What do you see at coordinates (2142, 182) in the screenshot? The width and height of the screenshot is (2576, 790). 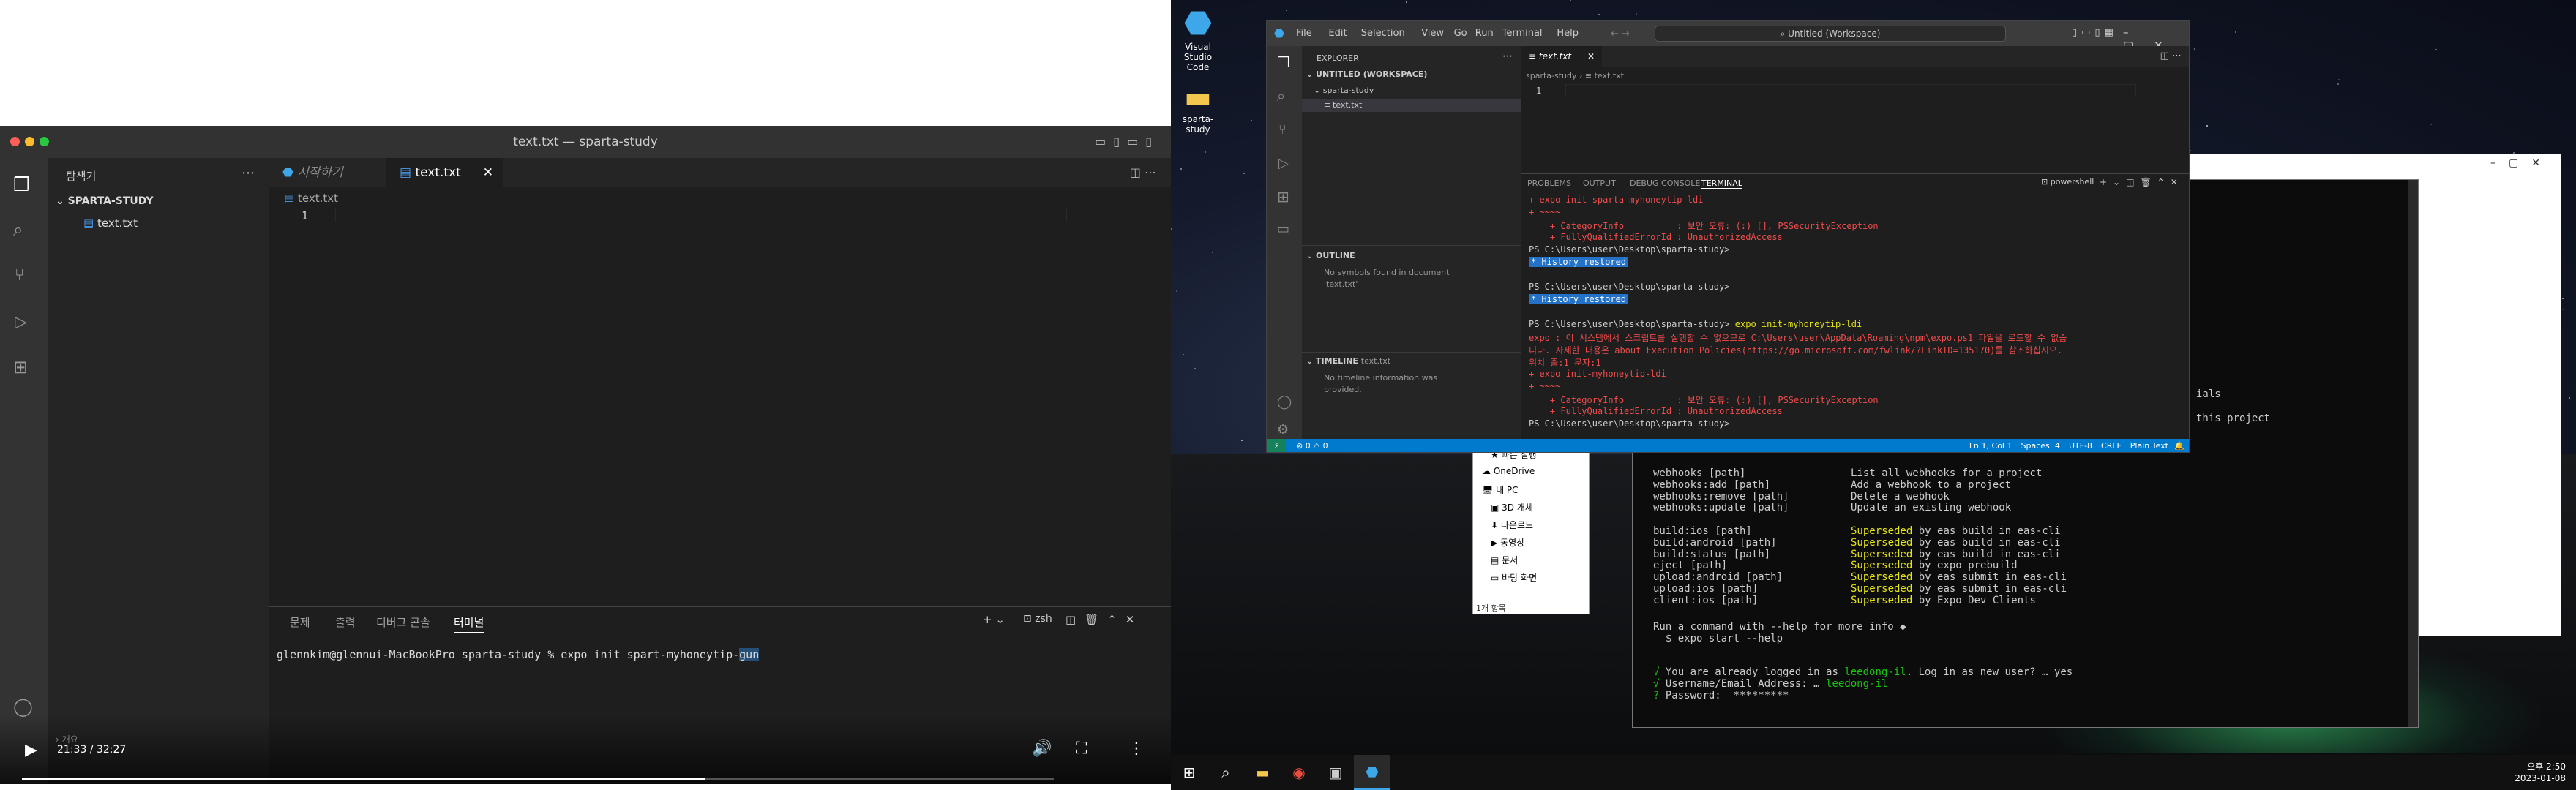 I see `panel-actions-icons: +⌄◫🗑⌃✕` at bounding box center [2142, 182].